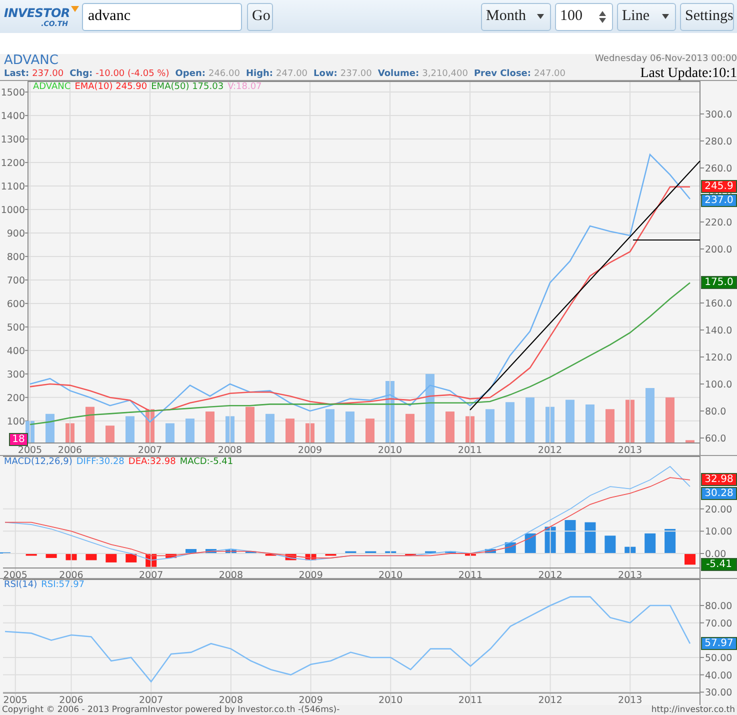  Describe the element at coordinates (718, 606) in the screenshot. I see `axis-label: 80.00` at that location.